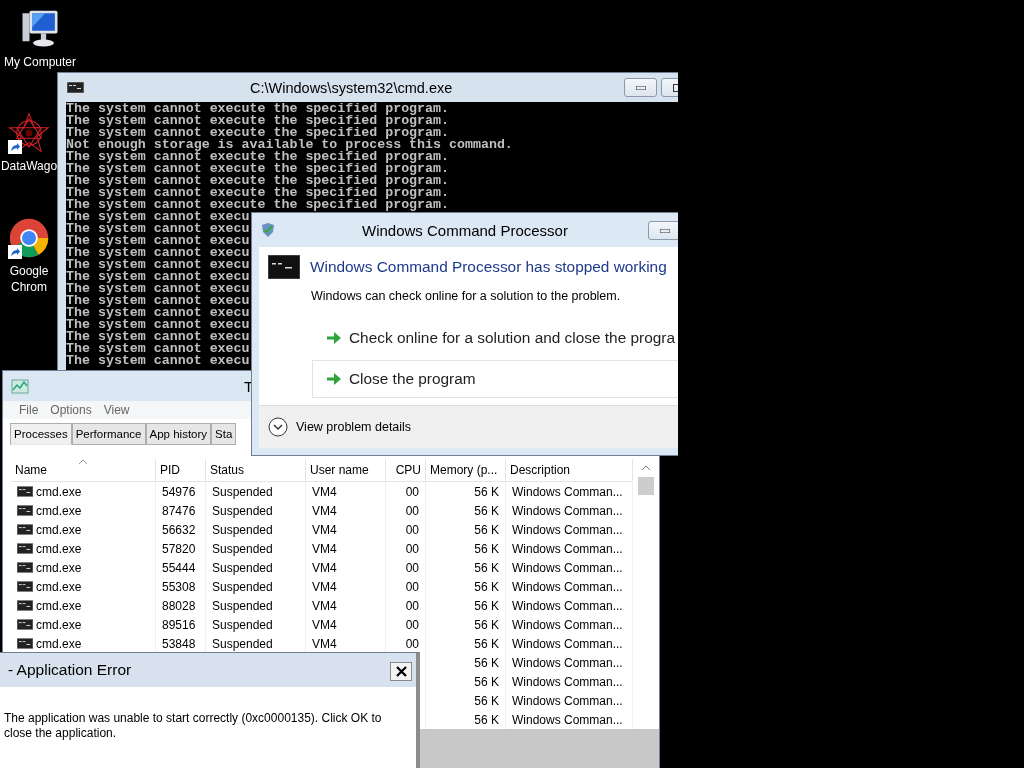 This screenshot has width=1024, height=768. Describe the element at coordinates (41, 434) in the screenshot. I see `tab: Processes` at that location.